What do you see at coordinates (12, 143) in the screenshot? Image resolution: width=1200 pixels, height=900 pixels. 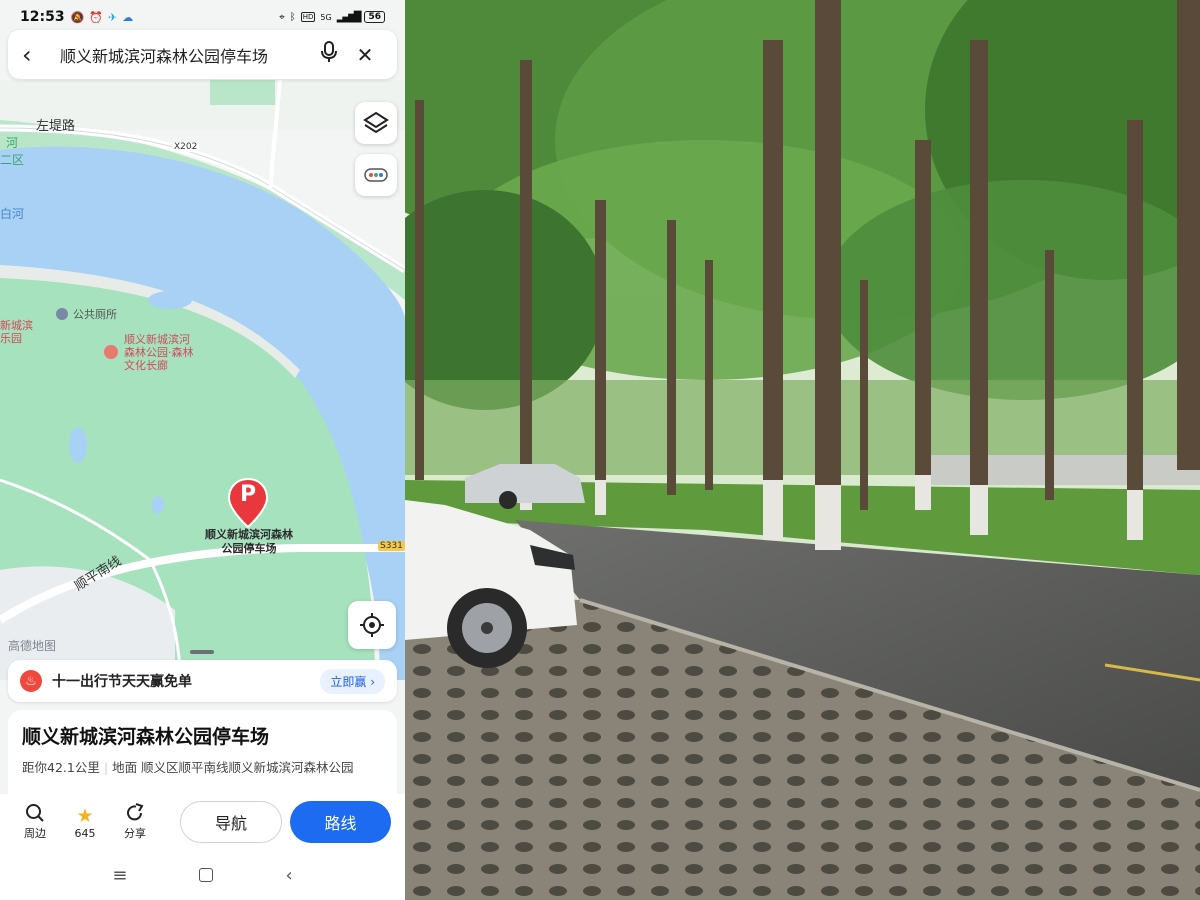 I see `map-edge-label: 河` at bounding box center [12, 143].